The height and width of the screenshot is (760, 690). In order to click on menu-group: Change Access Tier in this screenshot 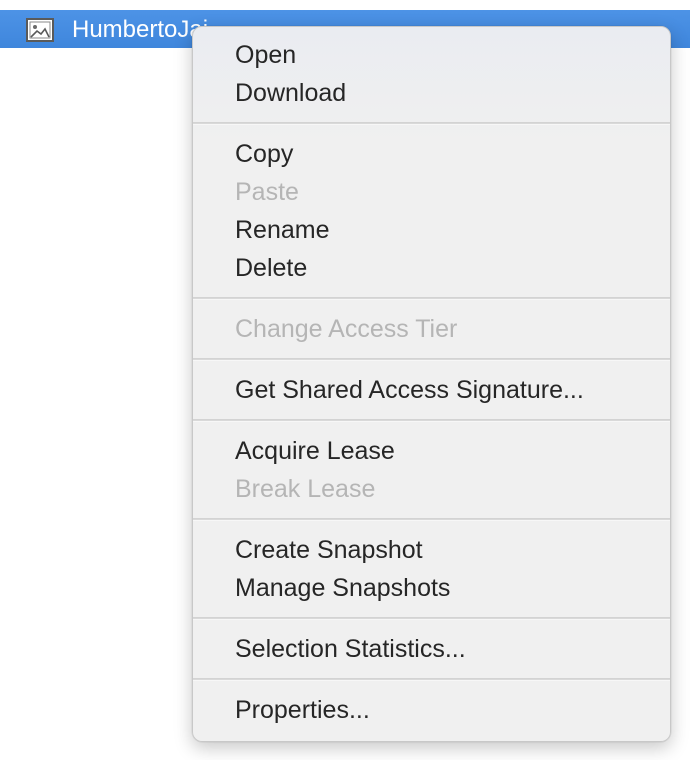, I will do `click(431, 329)`.